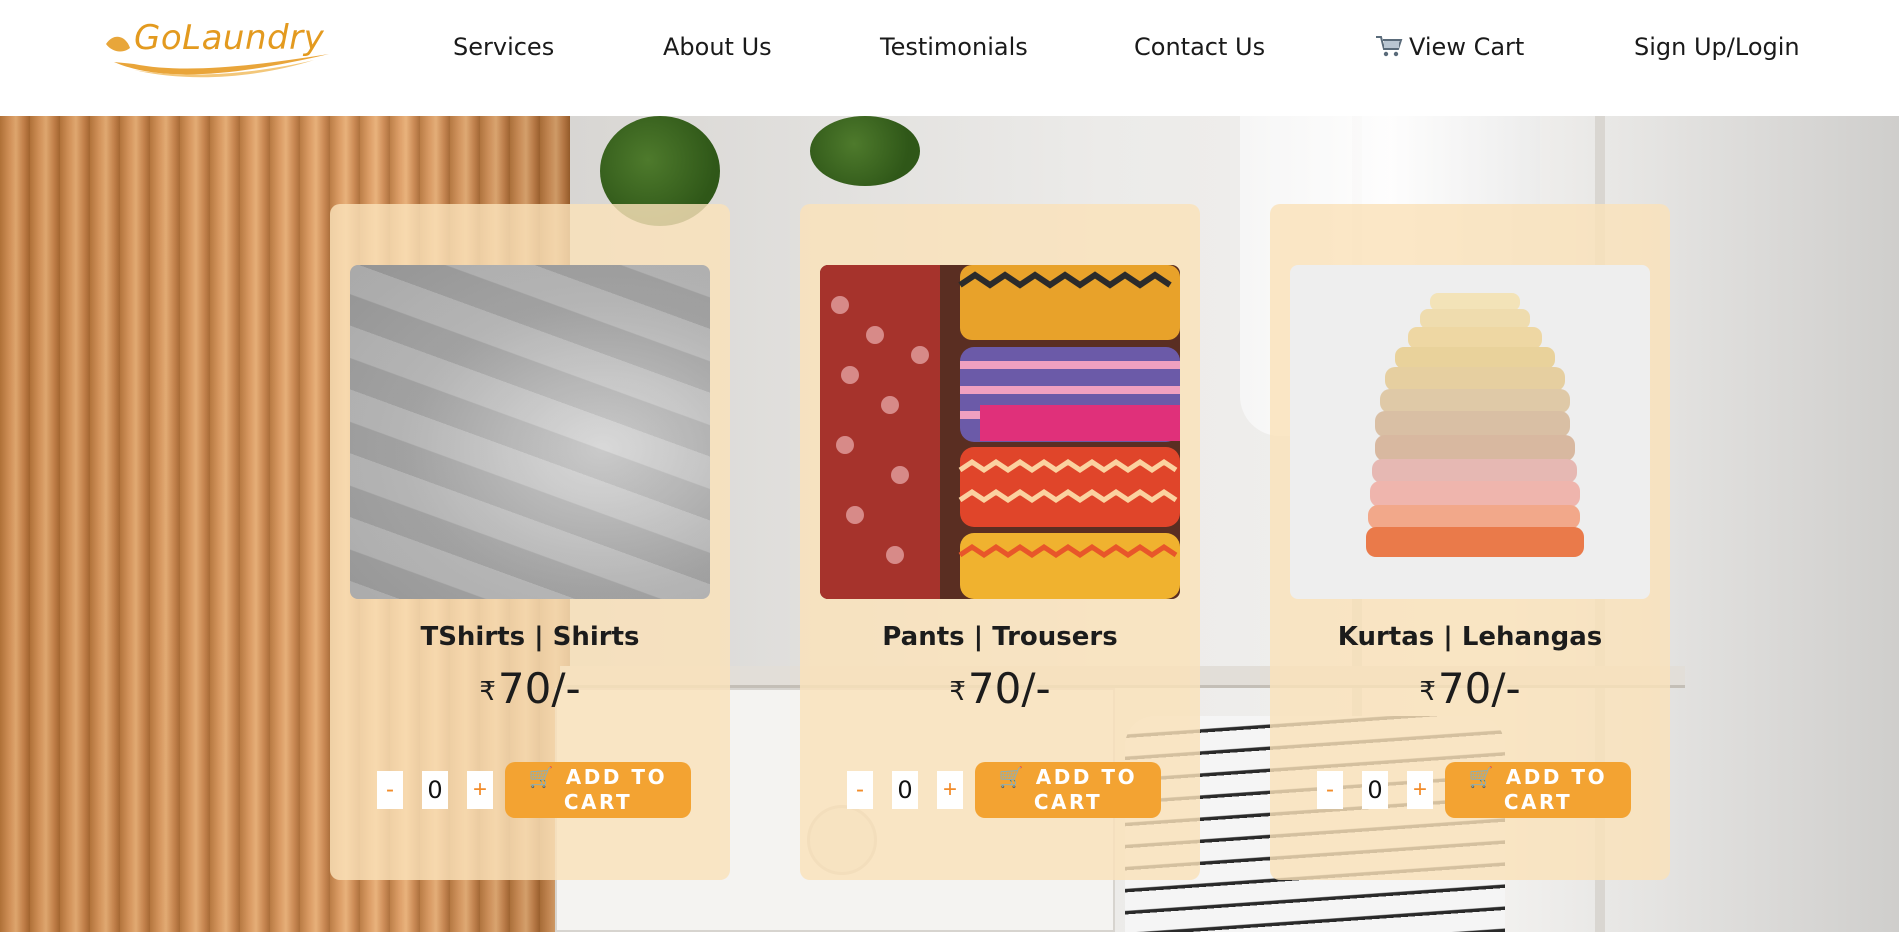 The width and height of the screenshot is (1899, 932). I want to click on kurtas-image, so click(1470, 432).